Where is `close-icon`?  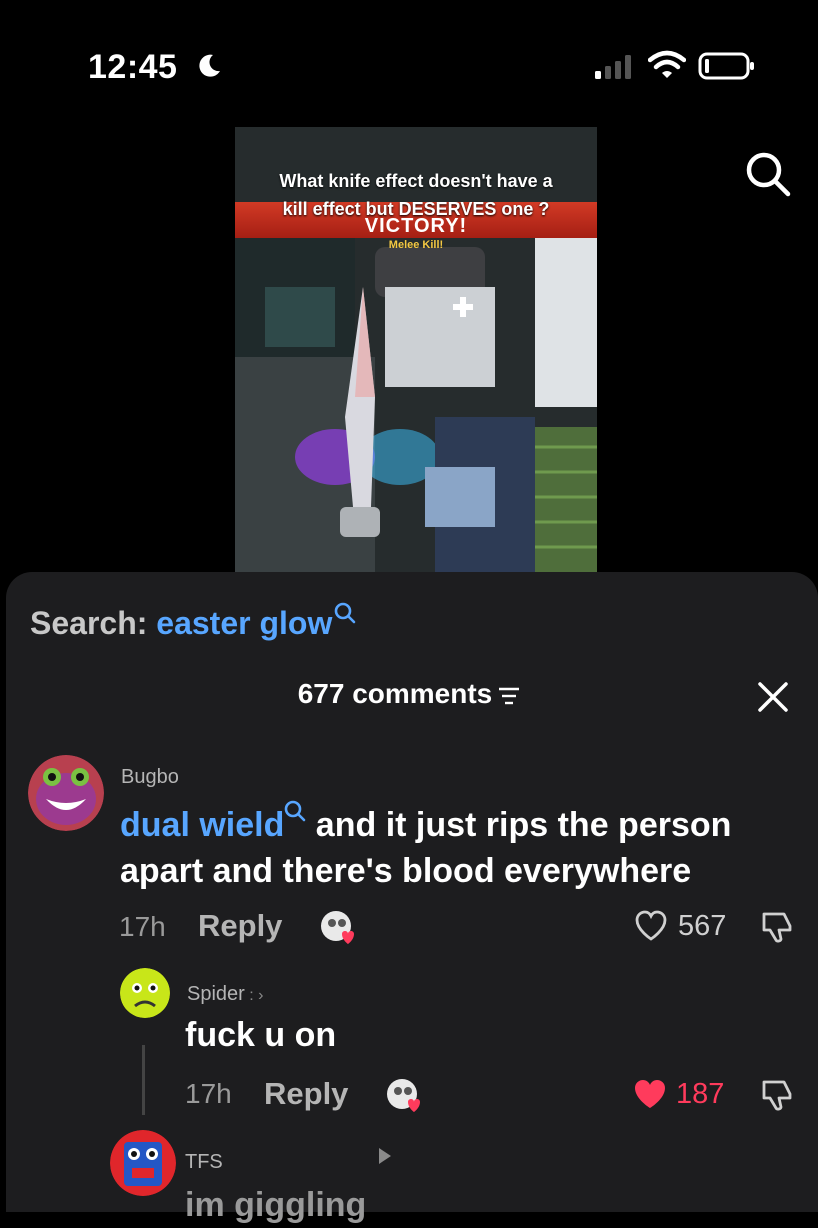
close-icon is located at coordinates (773, 697).